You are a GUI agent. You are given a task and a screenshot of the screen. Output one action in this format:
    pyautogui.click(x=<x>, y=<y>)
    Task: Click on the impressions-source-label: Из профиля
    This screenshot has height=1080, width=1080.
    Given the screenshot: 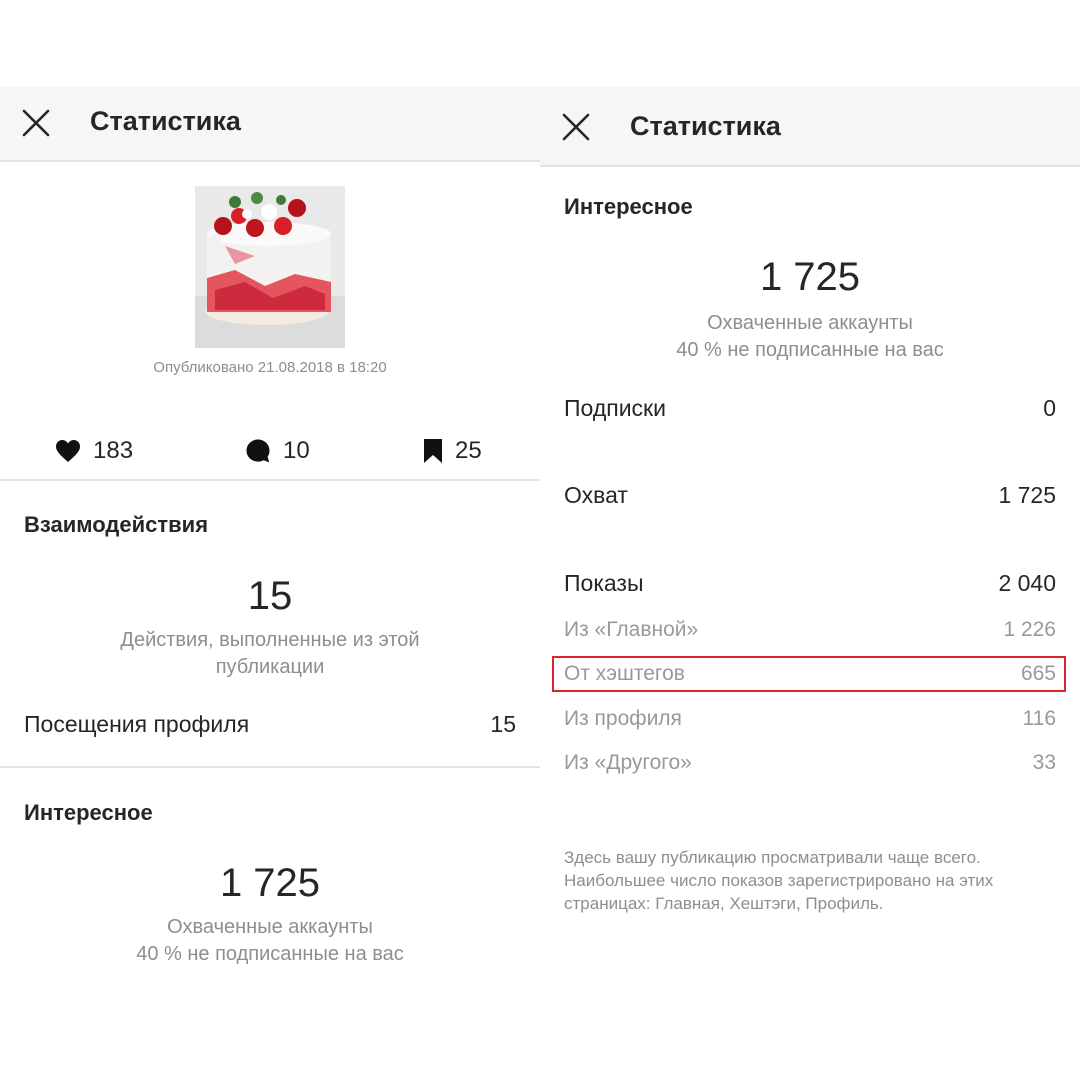 What is the action you would take?
    pyautogui.click(x=623, y=718)
    